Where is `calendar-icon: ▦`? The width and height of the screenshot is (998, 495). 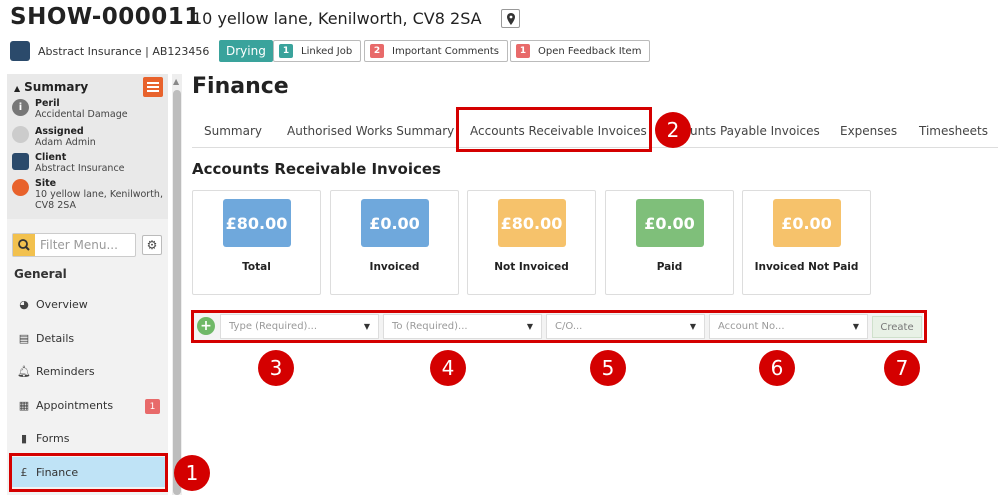 calendar-icon: ▦ is located at coordinates (24, 405).